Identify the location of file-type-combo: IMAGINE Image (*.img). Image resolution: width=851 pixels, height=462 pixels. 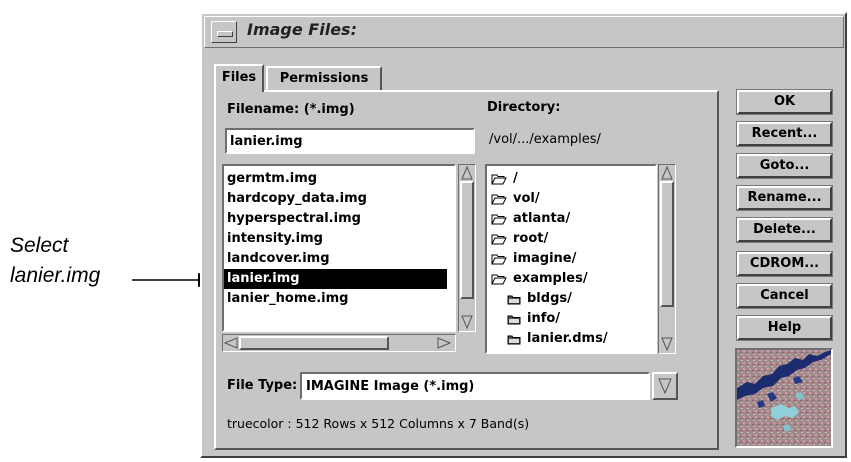
(475, 386).